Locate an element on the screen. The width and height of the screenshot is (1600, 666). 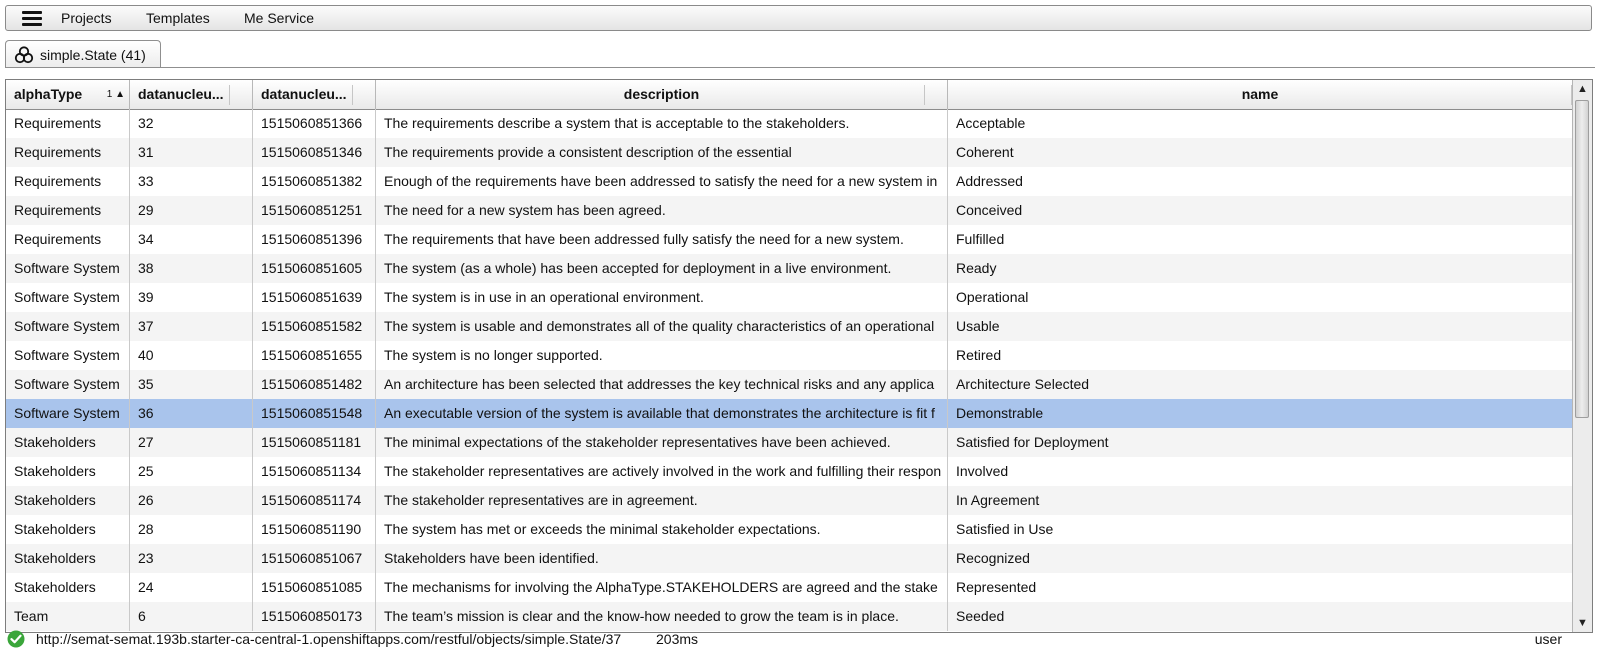
scrollbar-thumb is located at coordinates (1582, 259).